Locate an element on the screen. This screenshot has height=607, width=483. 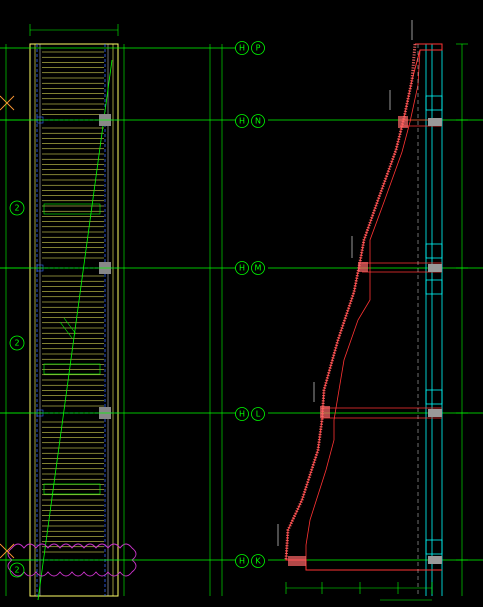
grid-bubbles: H P H N H M H L H K is located at coordinates (250, 304).